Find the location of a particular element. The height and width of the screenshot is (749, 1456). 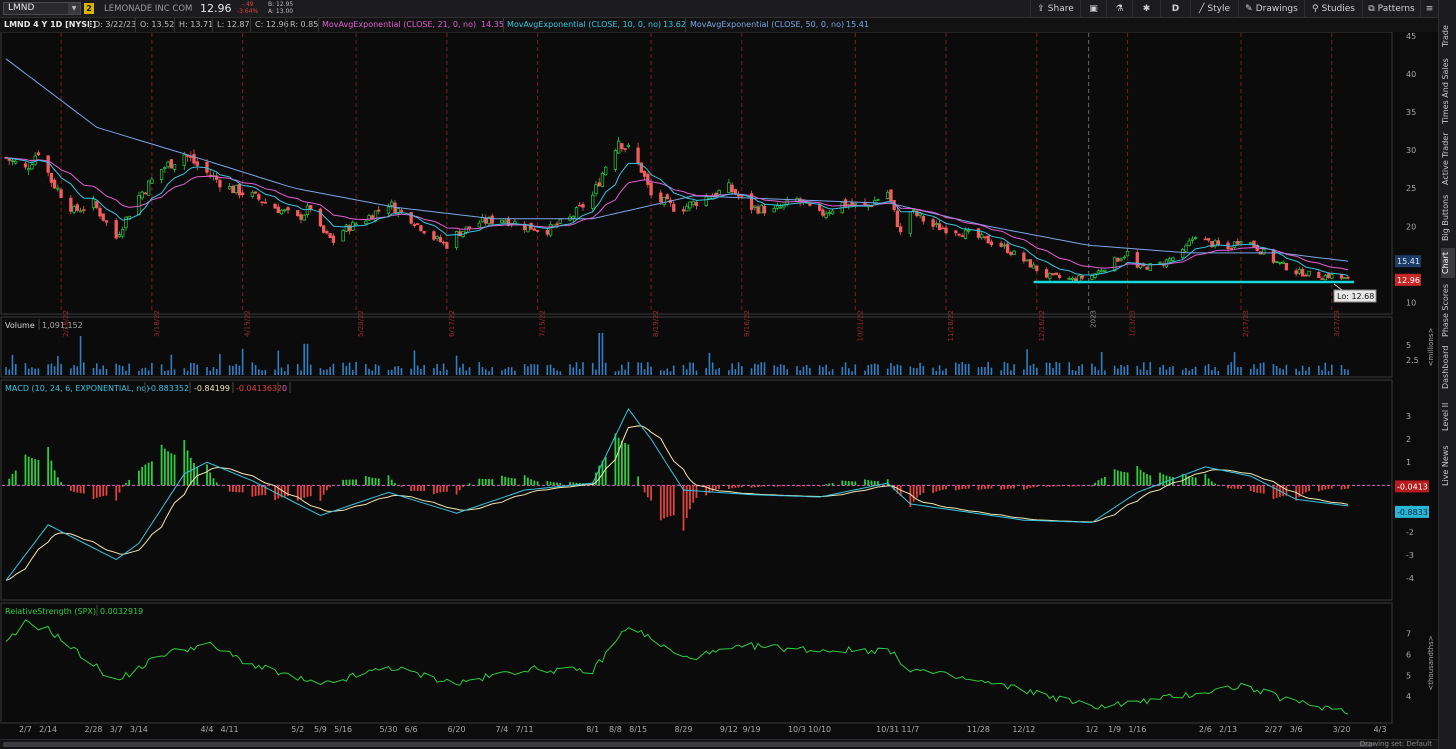

chevron-down-icon: ▼ is located at coordinates (74, 8).